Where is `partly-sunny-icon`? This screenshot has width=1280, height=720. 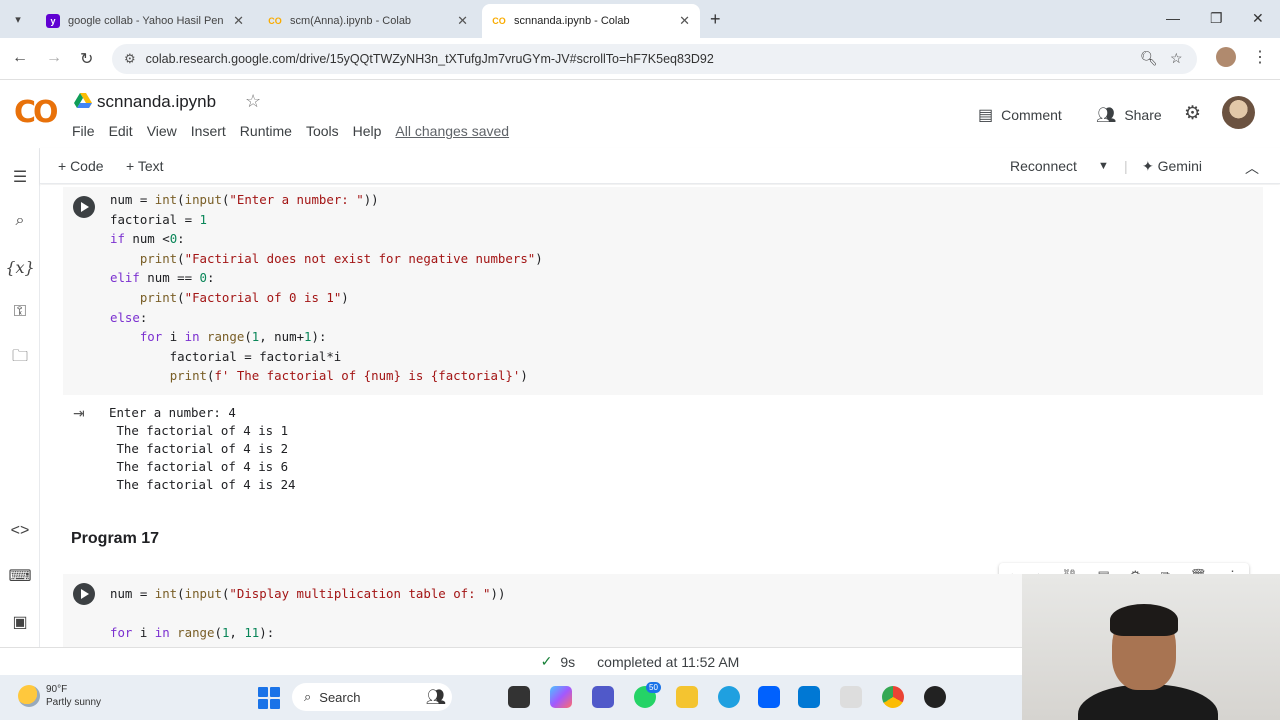 partly-sunny-icon is located at coordinates (29, 696).